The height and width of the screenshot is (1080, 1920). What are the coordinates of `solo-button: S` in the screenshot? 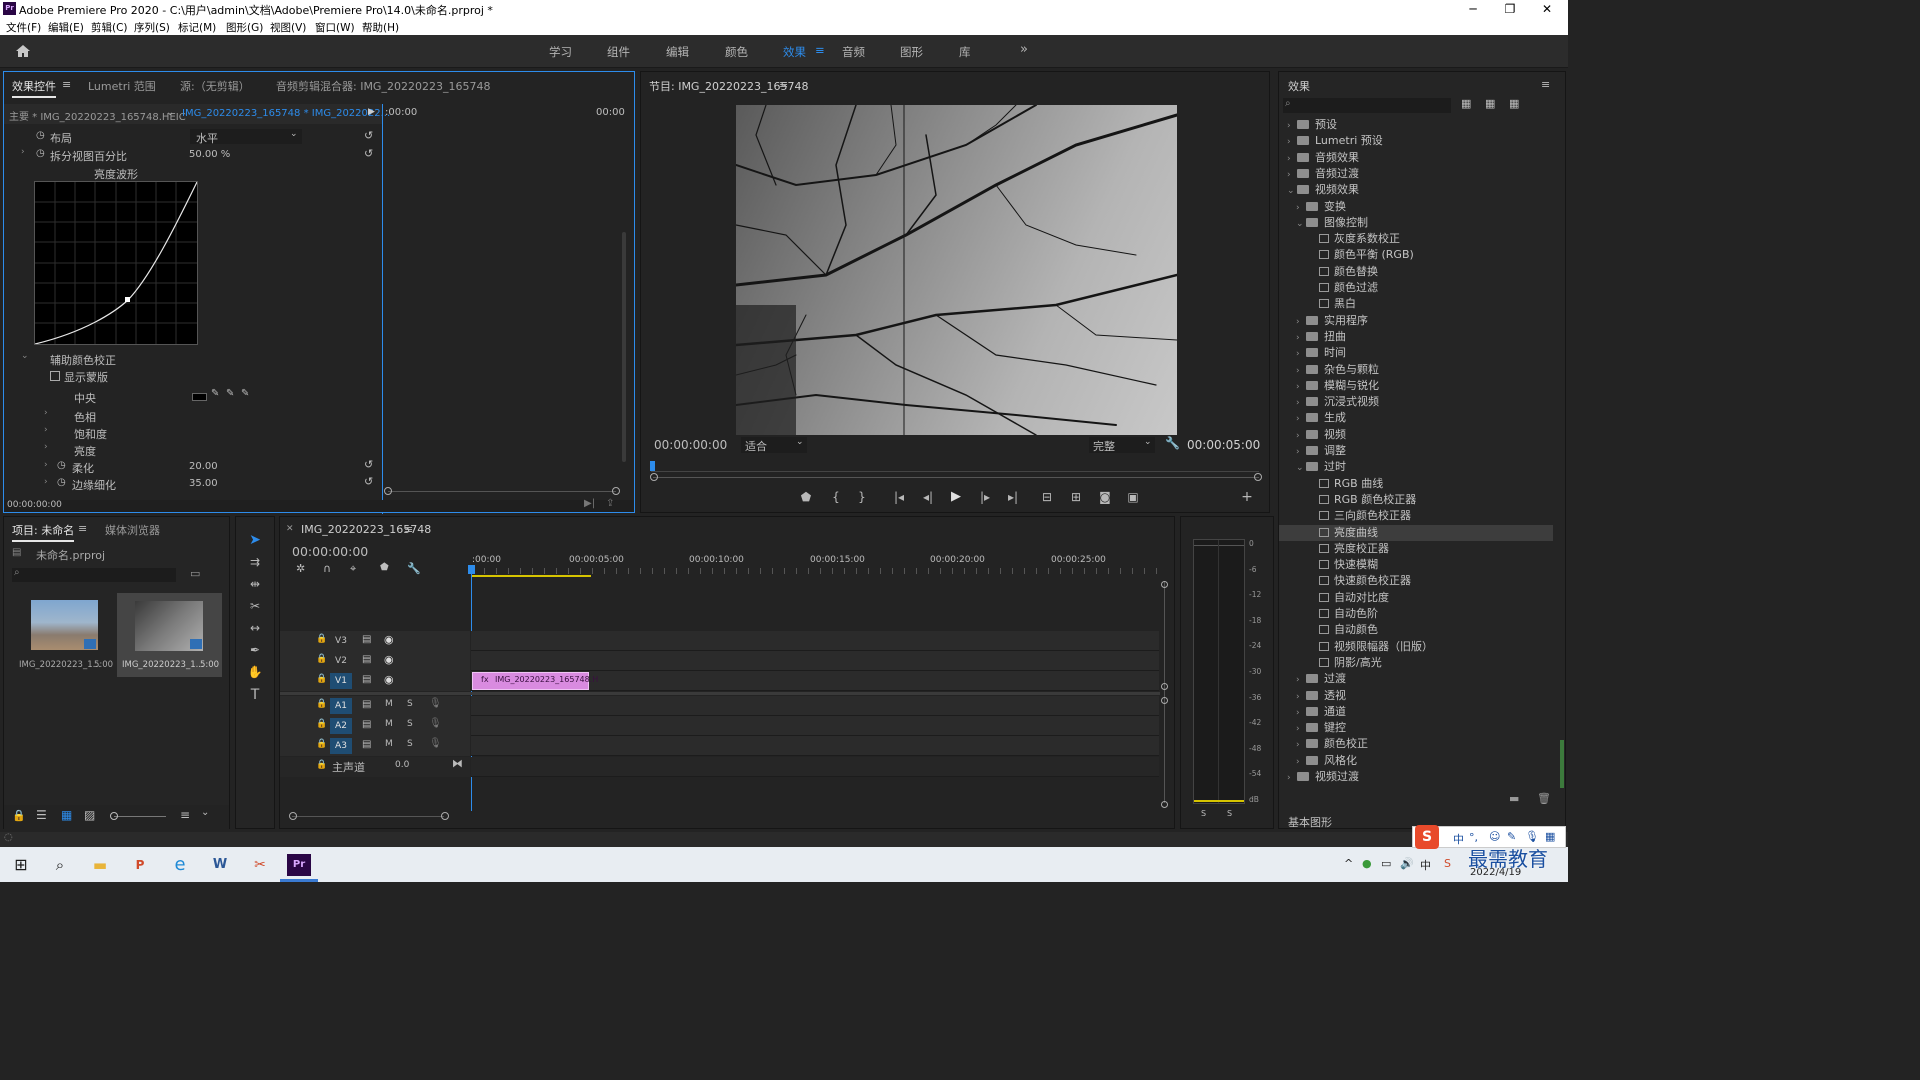 It's located at (410, 744).